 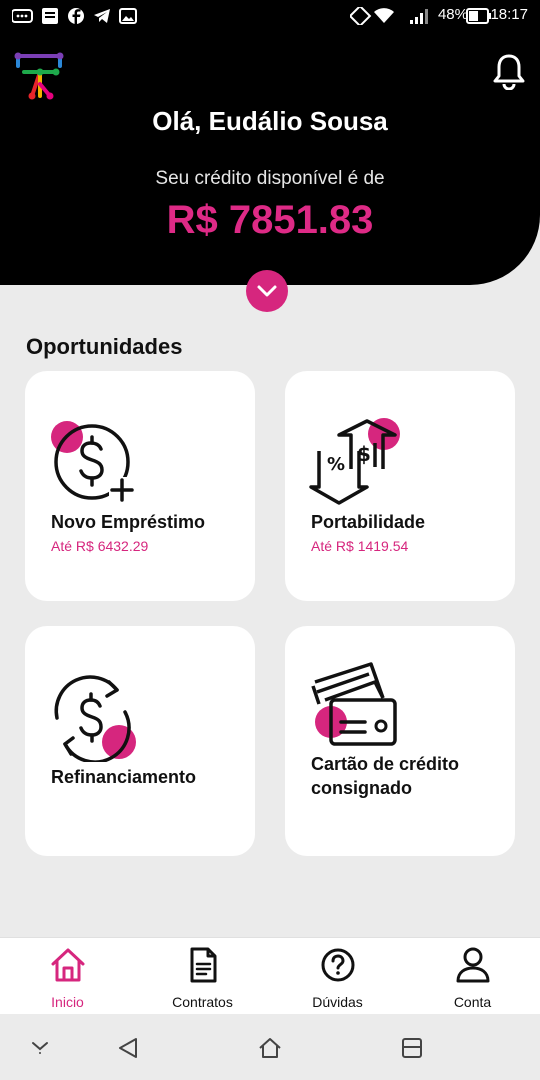 I want to click on tab-duvidas: Dúvidas, so click(x=337, y=976).